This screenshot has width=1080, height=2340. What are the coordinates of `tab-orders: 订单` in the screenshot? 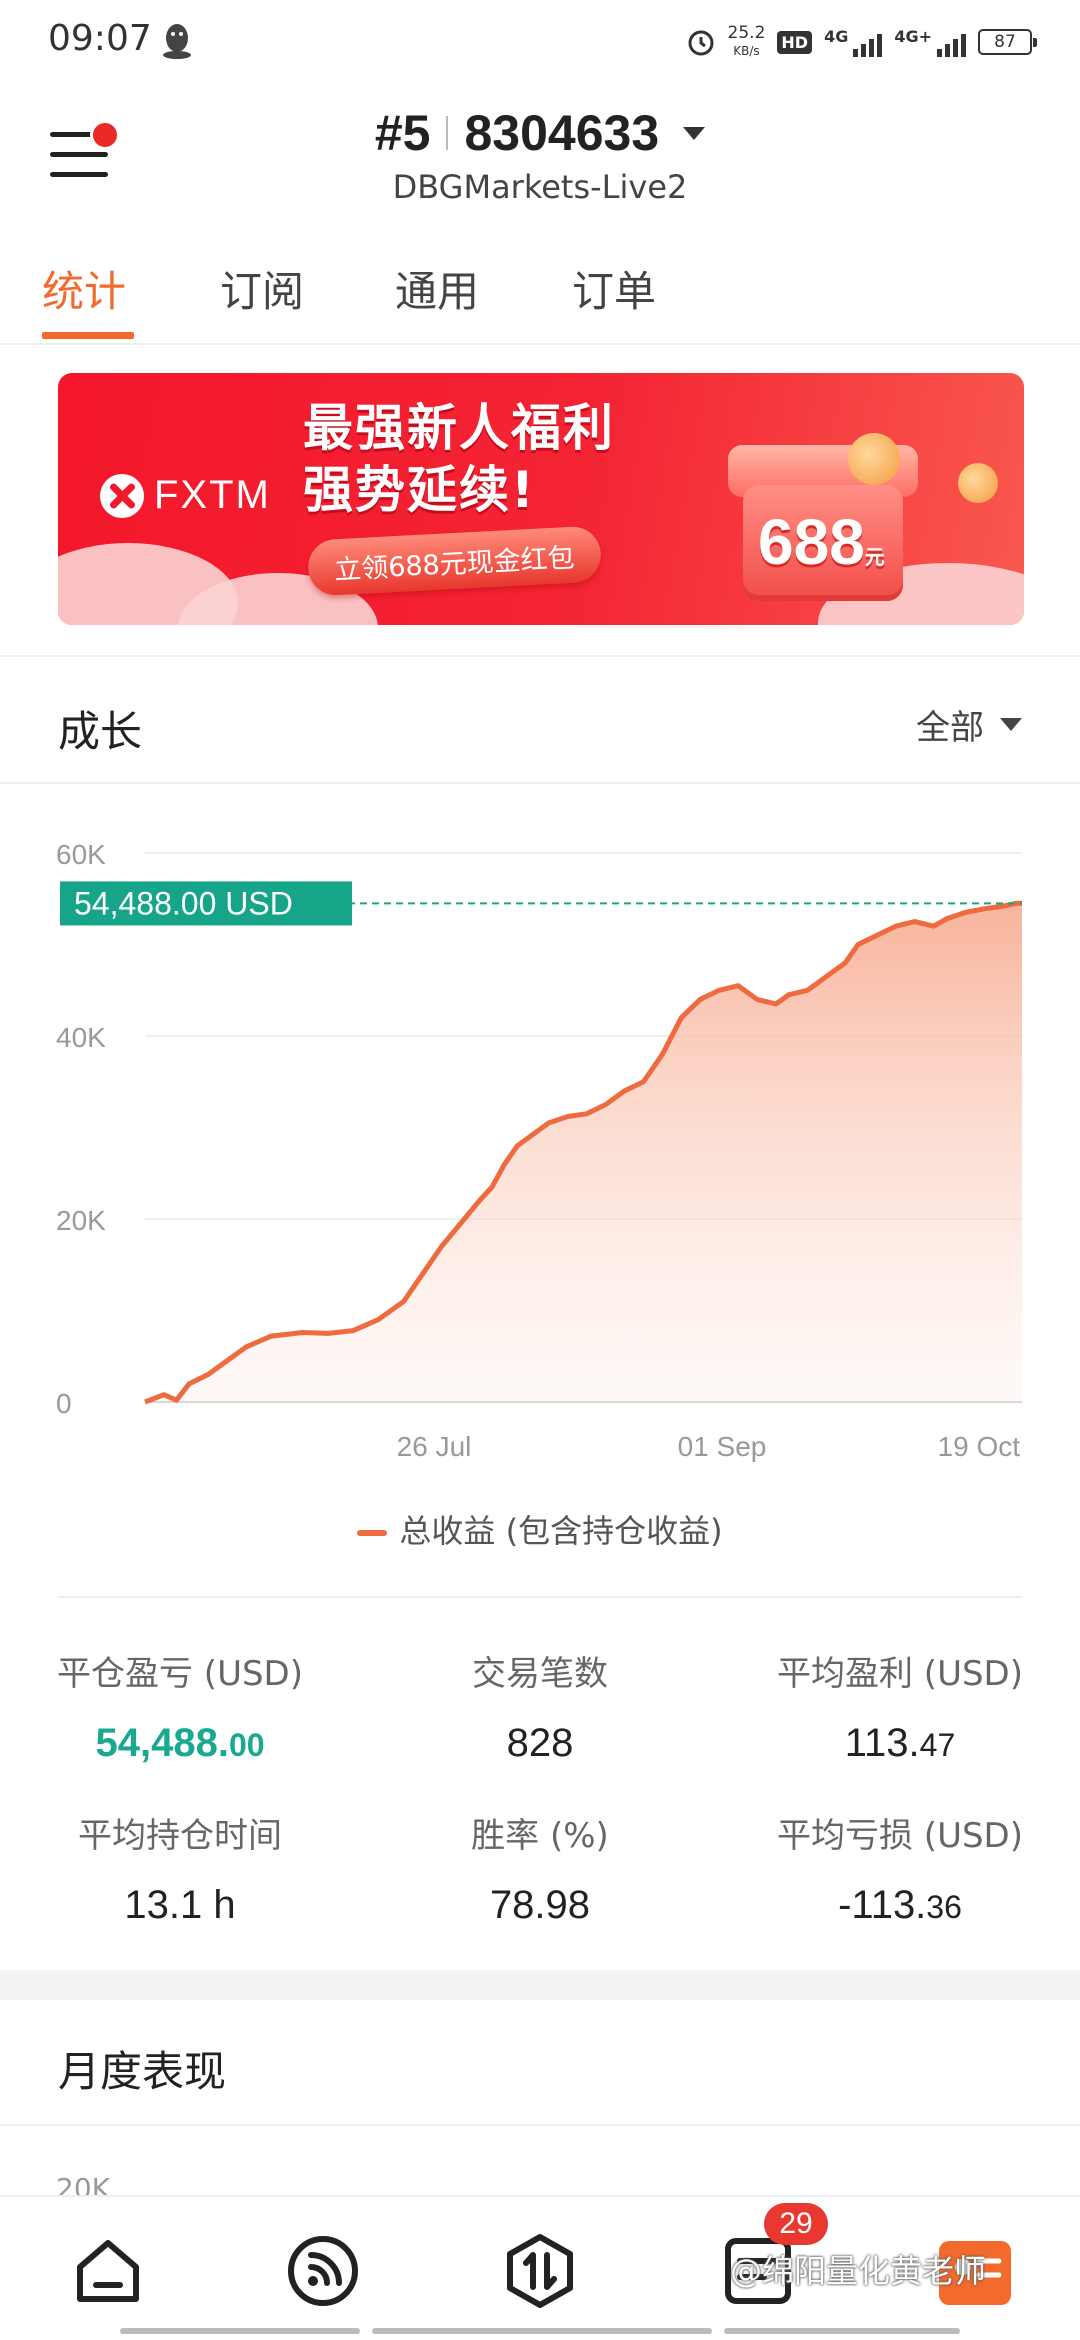 It's located at (614, 288).